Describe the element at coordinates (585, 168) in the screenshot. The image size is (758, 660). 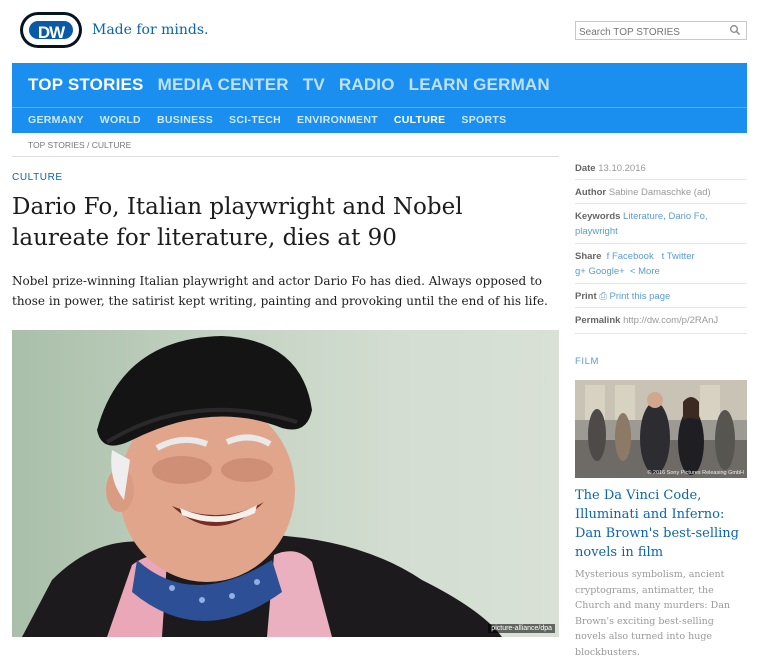
I see `date-label: Date` at that location.